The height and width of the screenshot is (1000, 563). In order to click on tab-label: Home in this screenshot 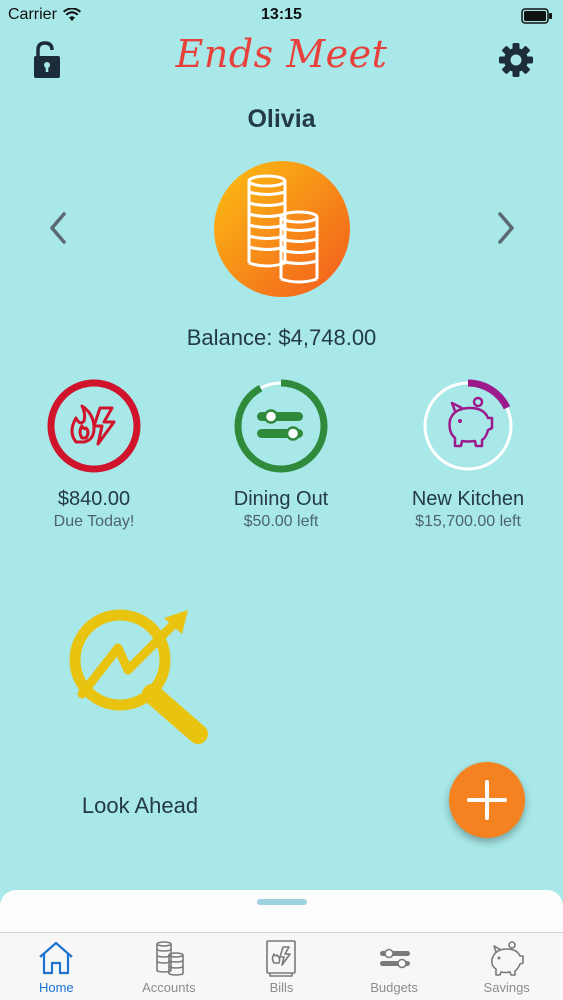, I will do `click(56, 987)`.